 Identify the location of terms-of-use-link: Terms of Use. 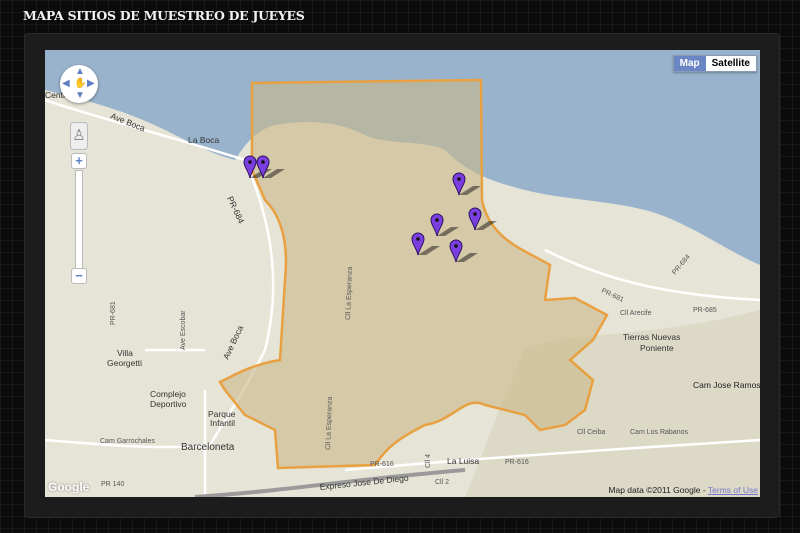
(733, 490).